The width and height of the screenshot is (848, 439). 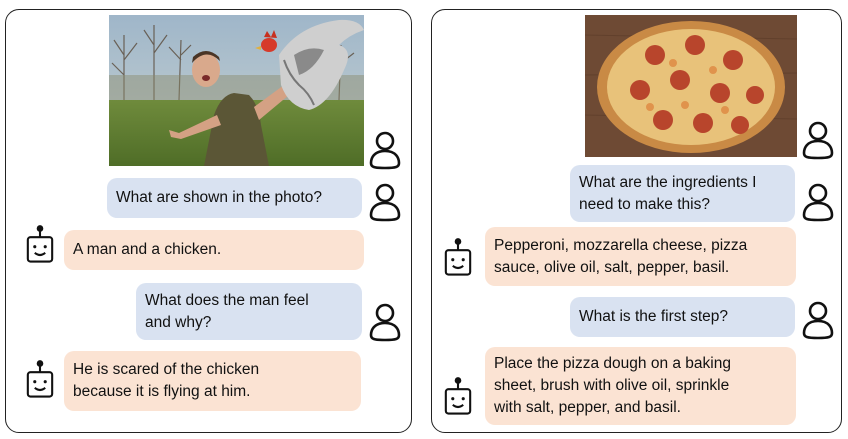 I want to click on user-message-text: What are shown in the photo?, so click(x=219, y=197).